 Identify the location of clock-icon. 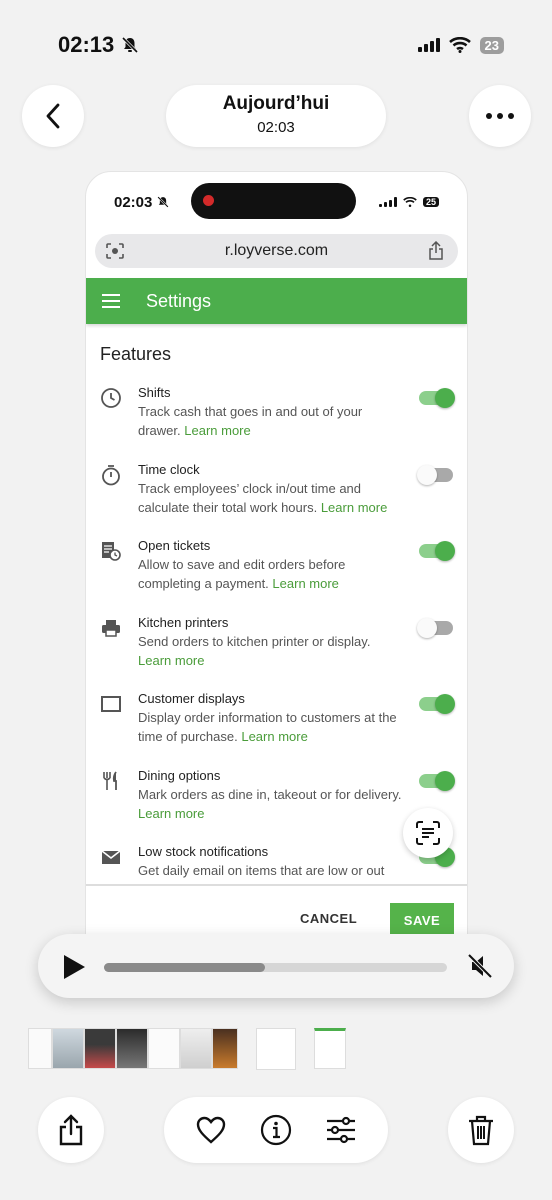
(111, 398).